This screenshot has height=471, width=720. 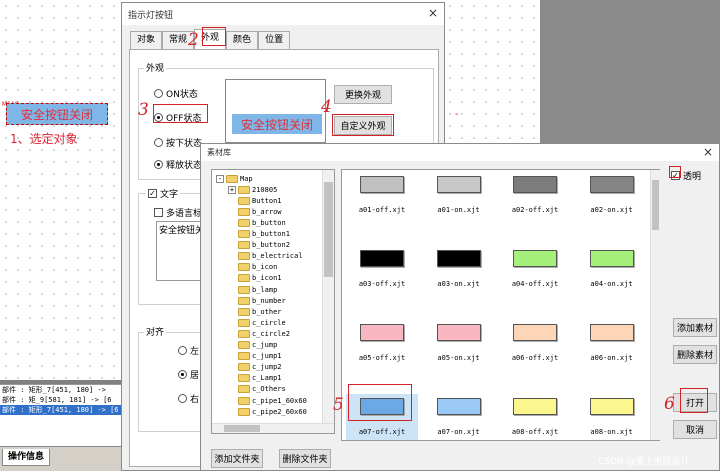 What do you see at coordinates (271, 234) in the screenshot?
I see `tree-folder-label: b_button1` at bounding box center [271, 234].